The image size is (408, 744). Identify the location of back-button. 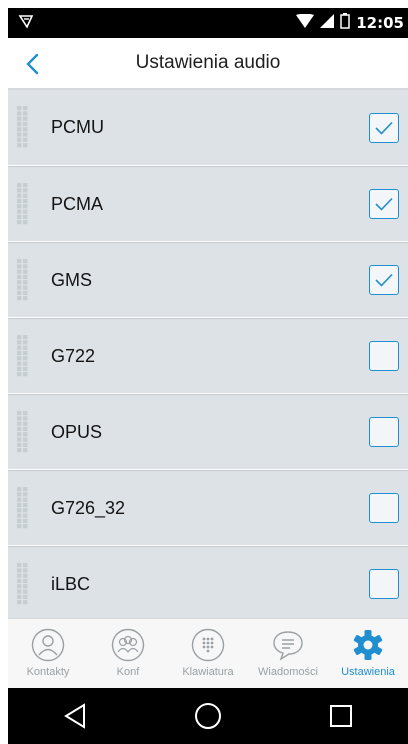
(32, 64).